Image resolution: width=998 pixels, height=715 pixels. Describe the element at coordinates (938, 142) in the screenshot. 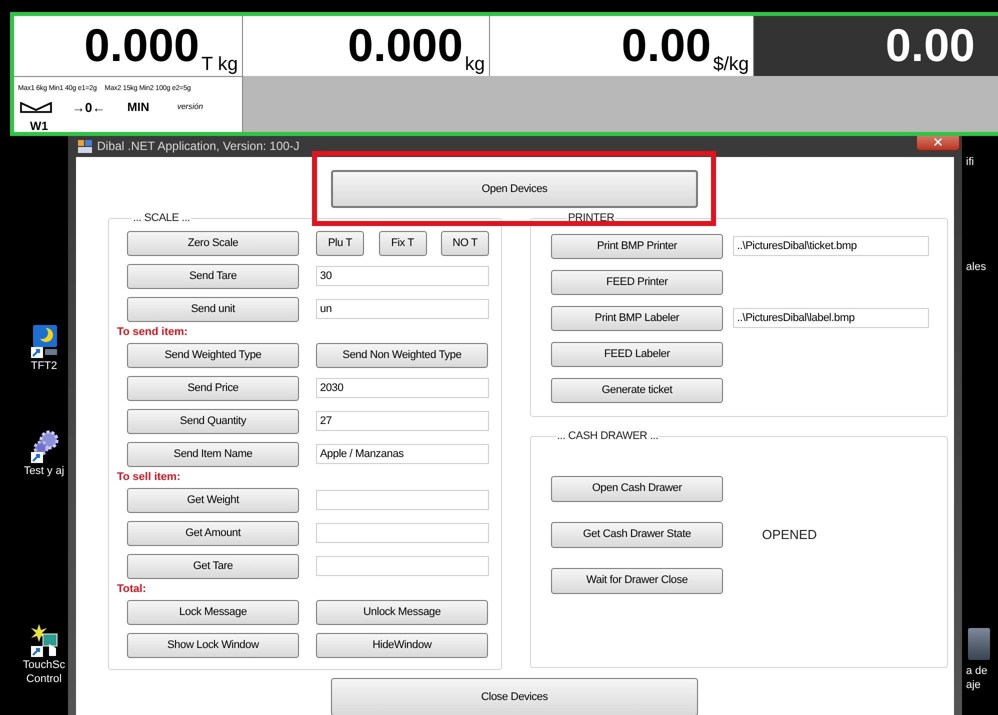

I see `close-icon` at that location.